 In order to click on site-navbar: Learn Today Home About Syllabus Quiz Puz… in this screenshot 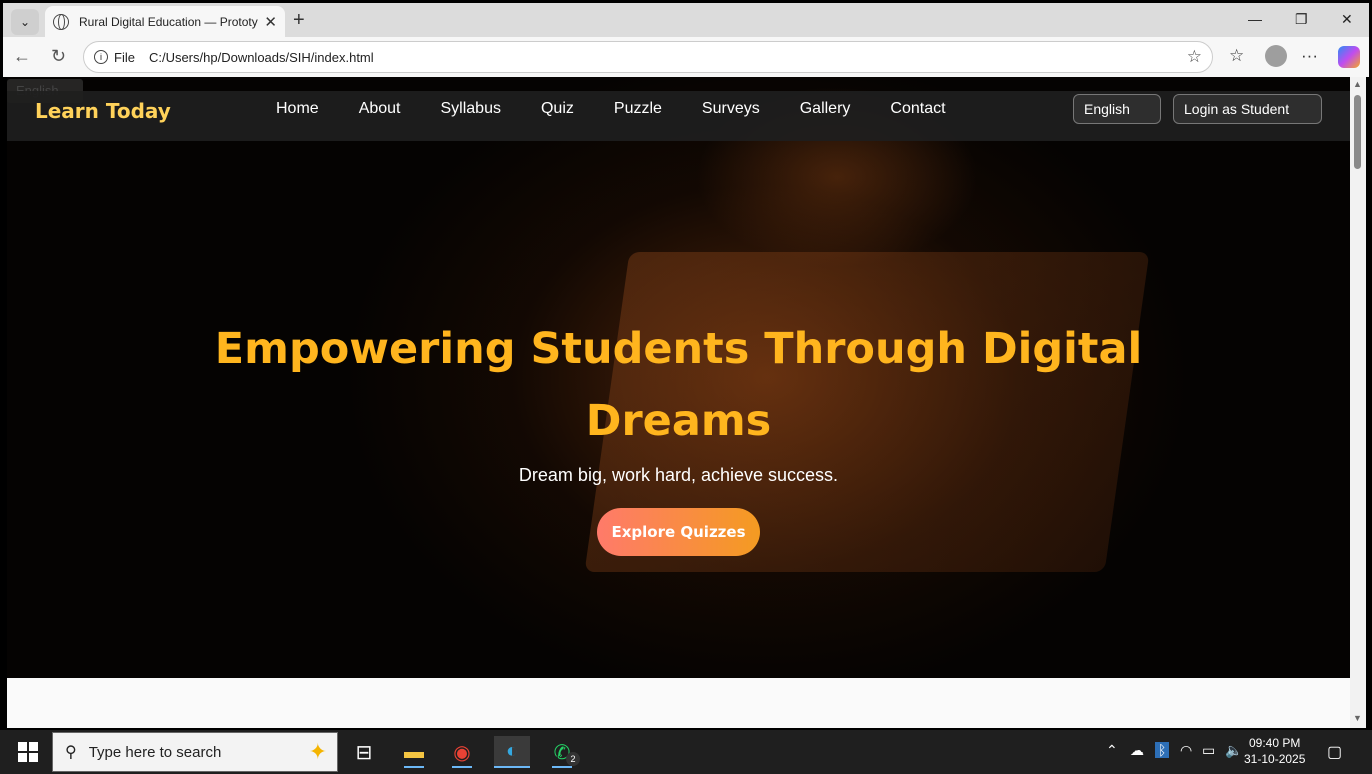, I will do `click(678, 116)`.